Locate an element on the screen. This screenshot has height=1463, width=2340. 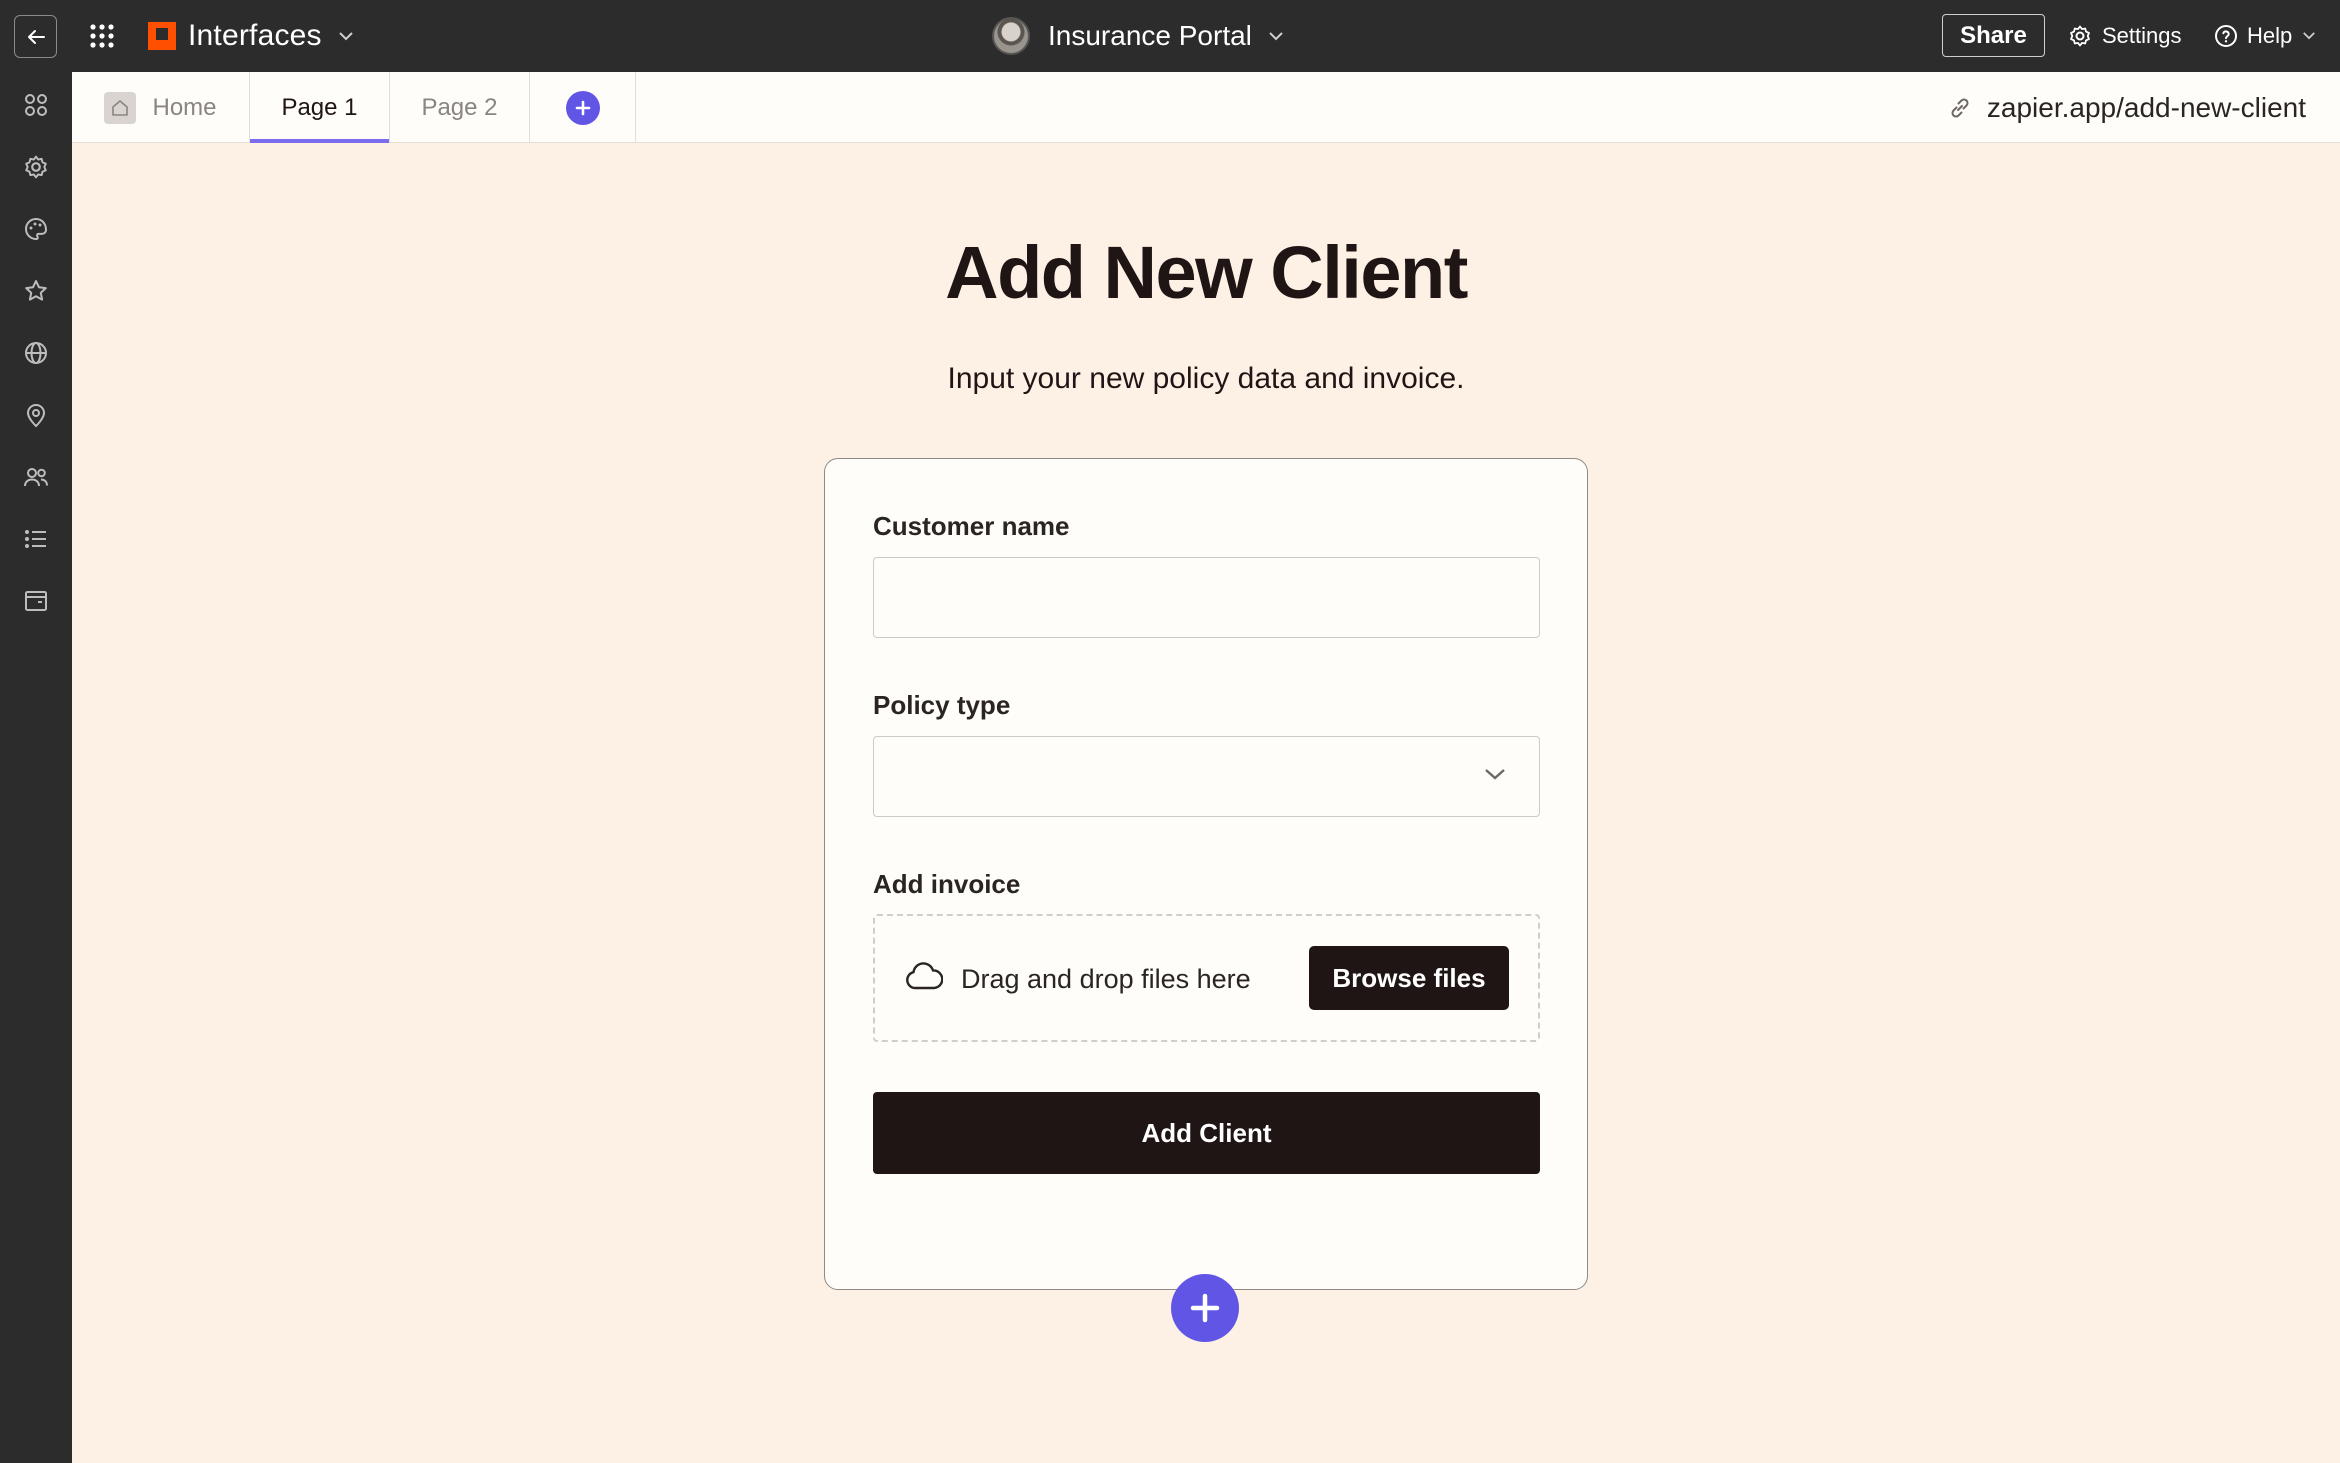
page-url: zapier.app/add-new-client is located at coordinates (2126, 107).